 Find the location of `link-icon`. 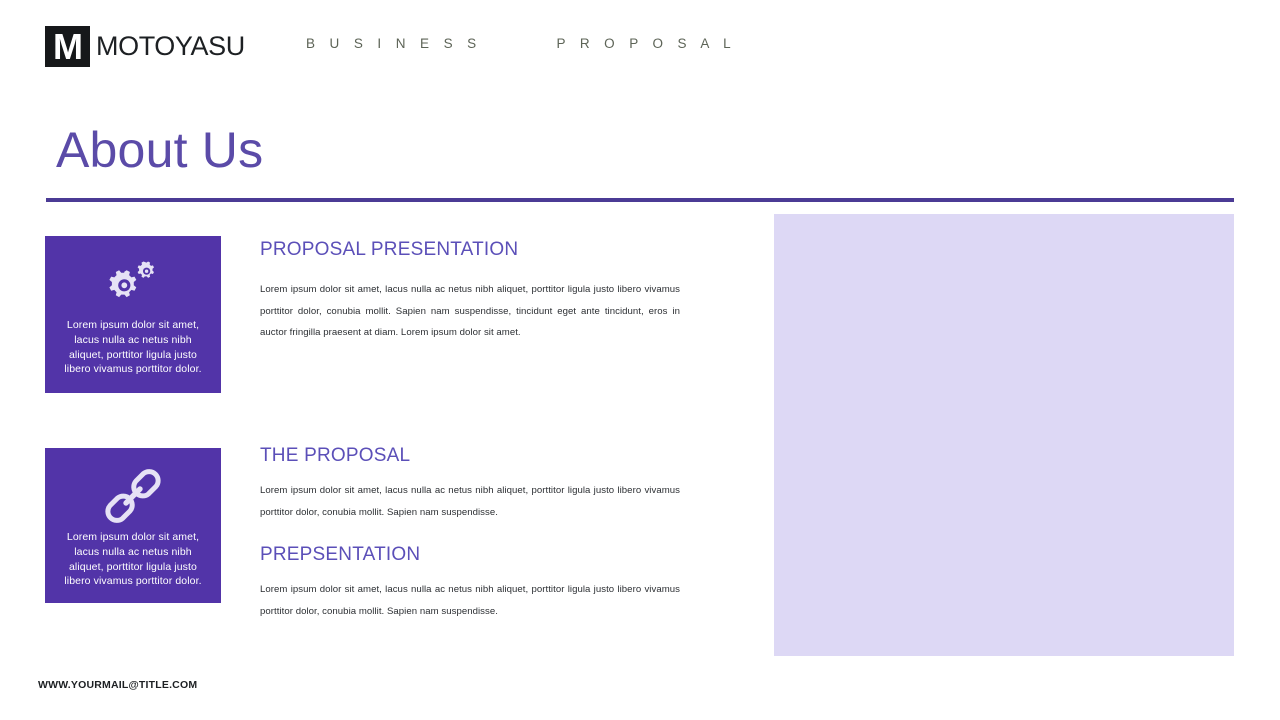

link-icon is located at coordinates (133, 496).